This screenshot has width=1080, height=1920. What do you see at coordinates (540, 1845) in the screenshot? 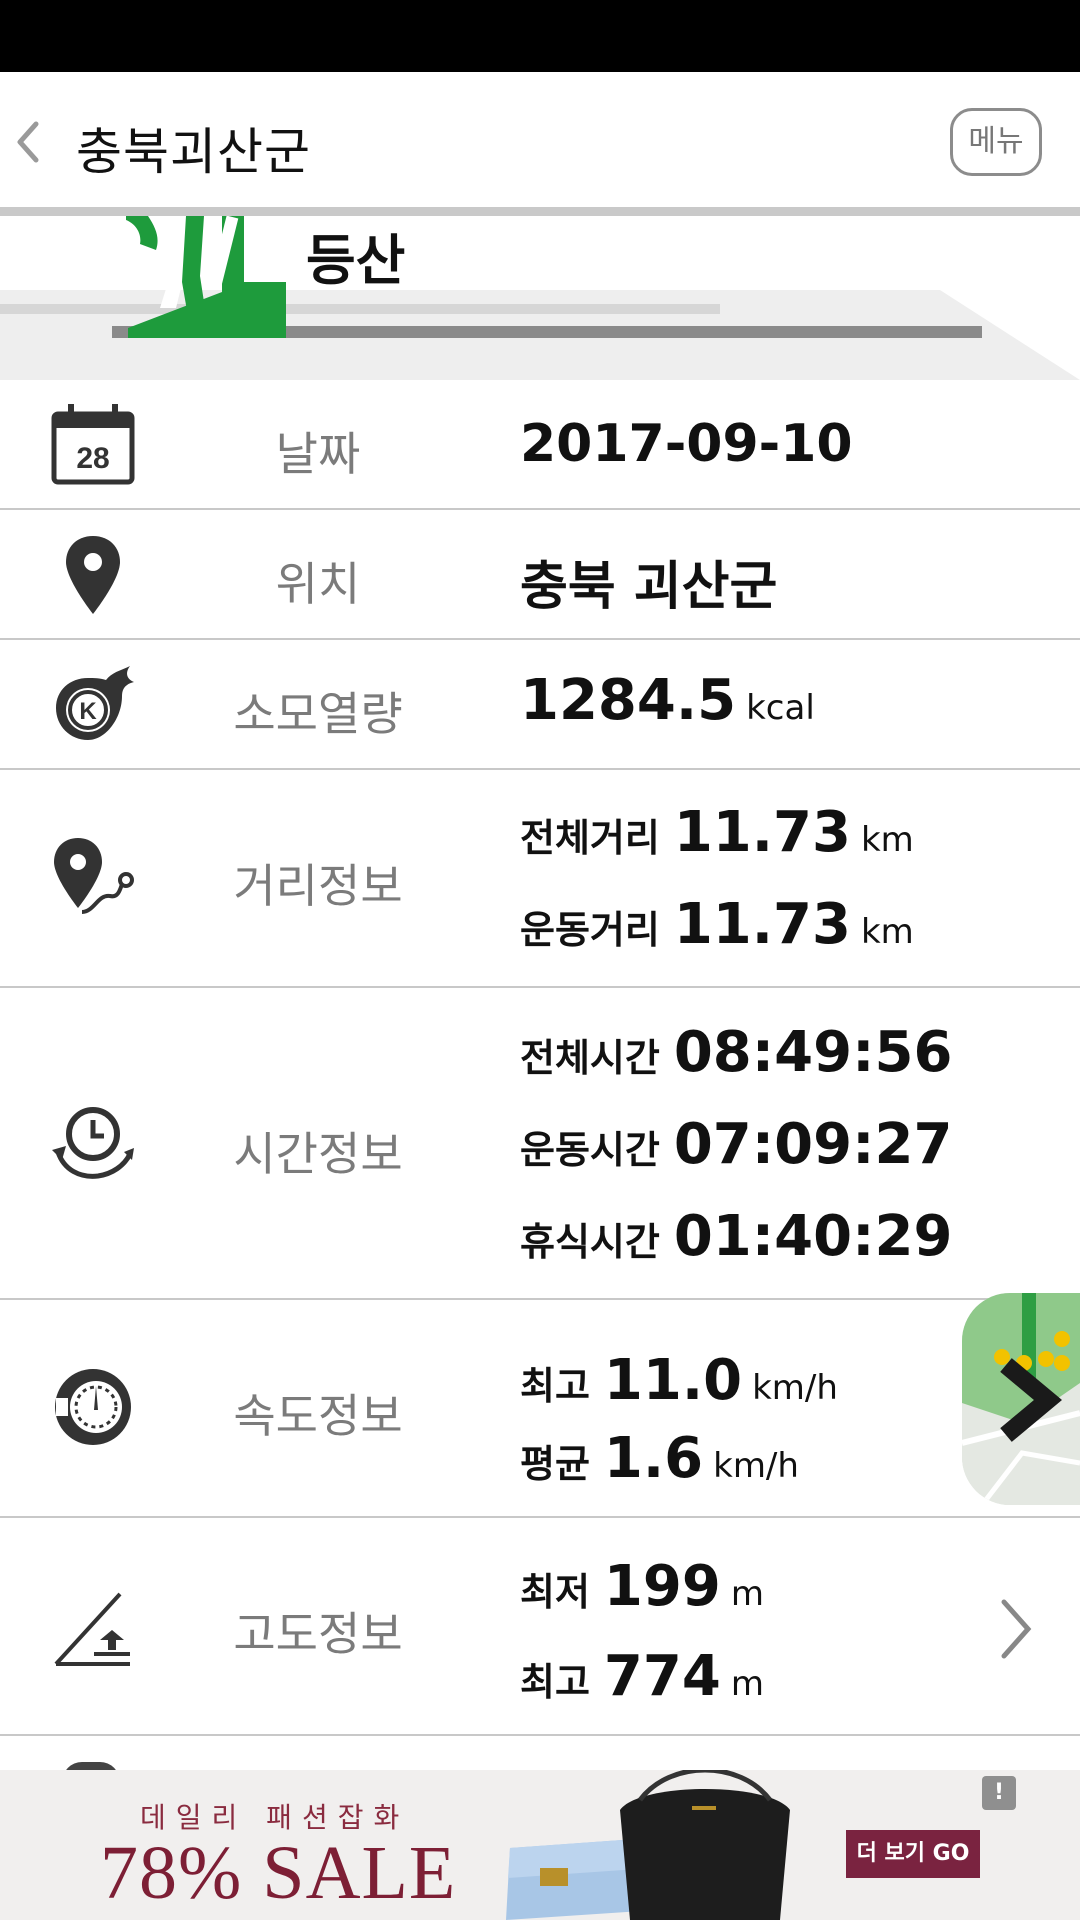
I see `ad-banner: 데일리 패션잡화 78% SALE 더 보기 GO !` at bounding box center [540, 1845].